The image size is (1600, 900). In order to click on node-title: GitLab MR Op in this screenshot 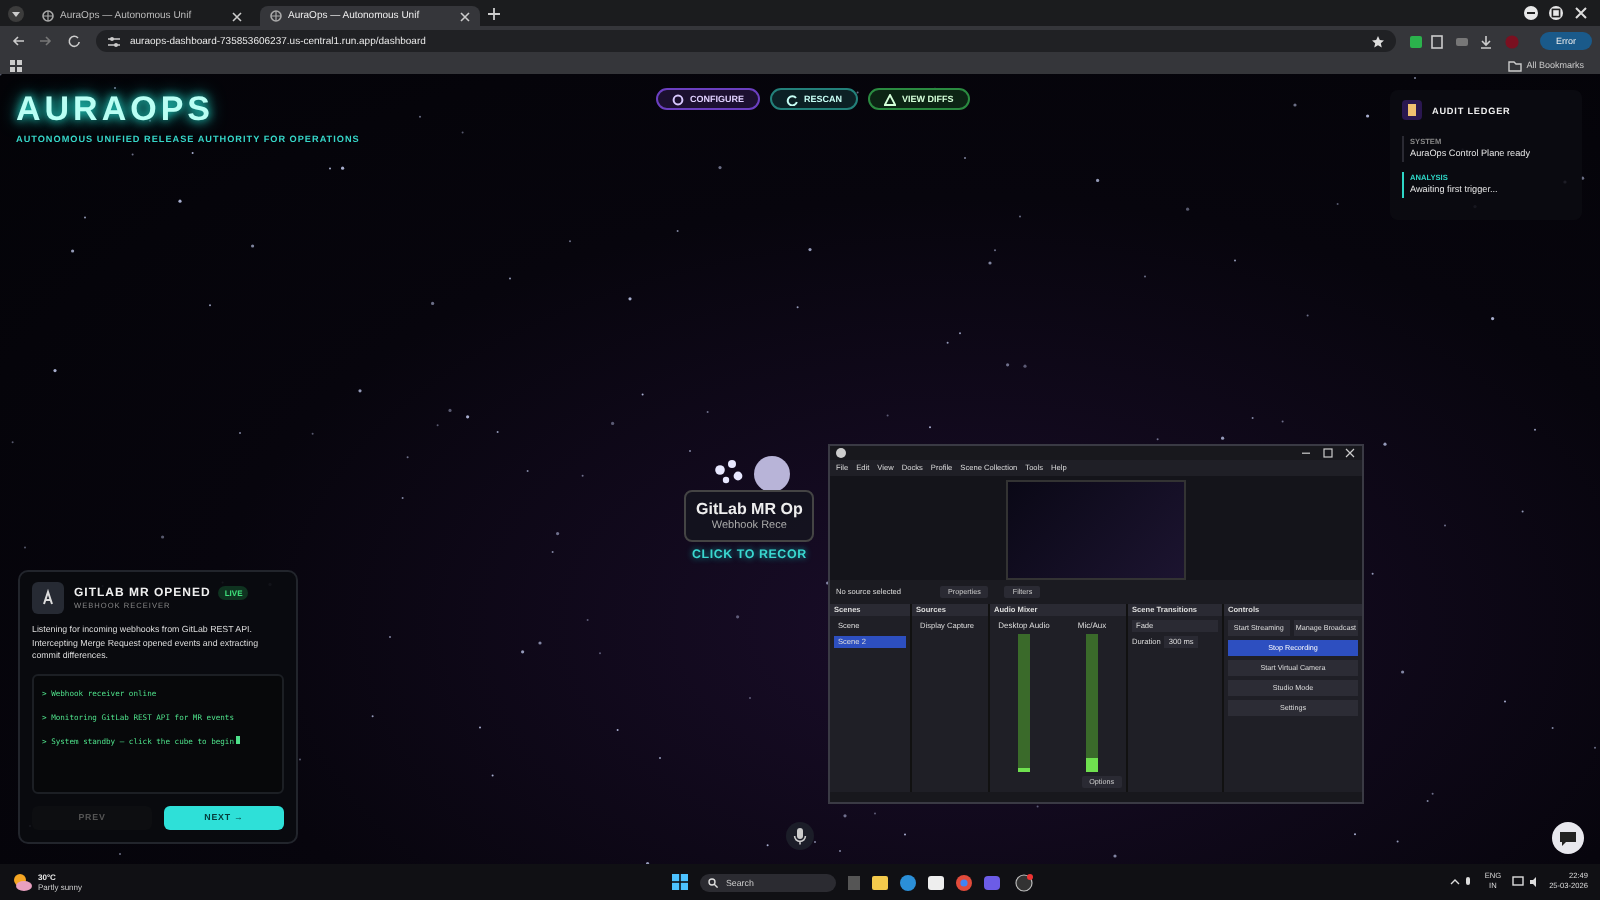, I will do `click(749, 509)`.